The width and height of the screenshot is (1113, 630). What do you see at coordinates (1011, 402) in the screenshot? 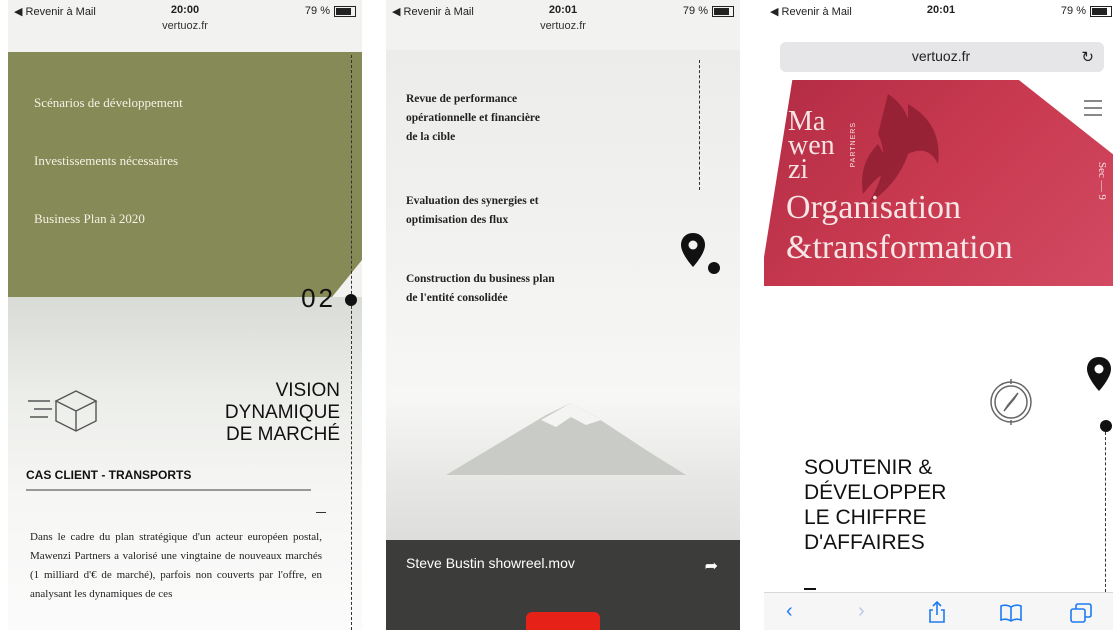
I see `compass-icon` at bounding box center [1011, 402].